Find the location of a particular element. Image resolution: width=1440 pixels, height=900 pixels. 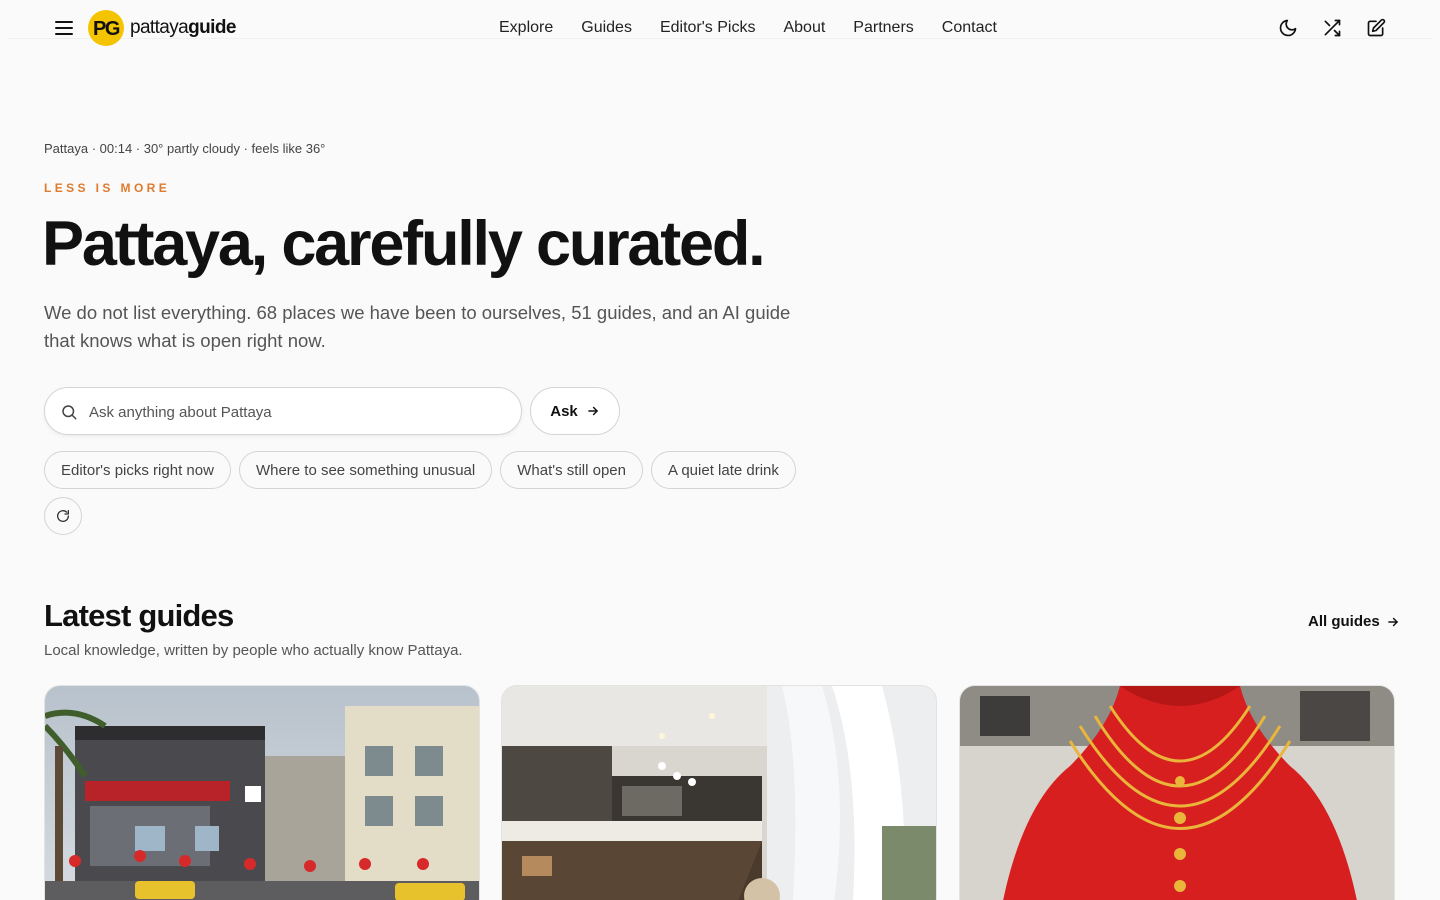

ask-button: Ask is located at coordinates (575, 411).